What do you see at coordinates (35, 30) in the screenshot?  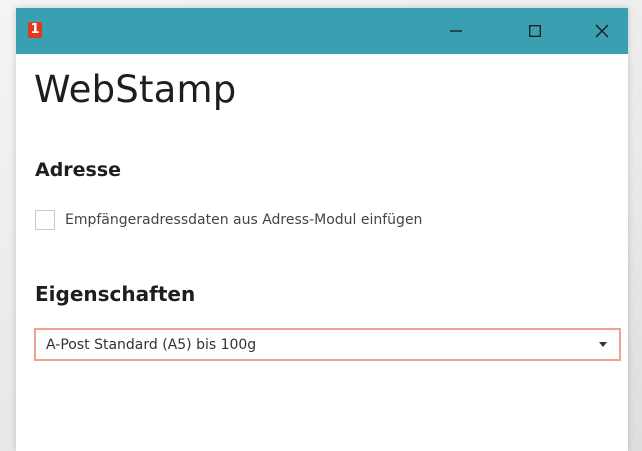 I see `app-icon: 1` at bounding box center [35, 30].